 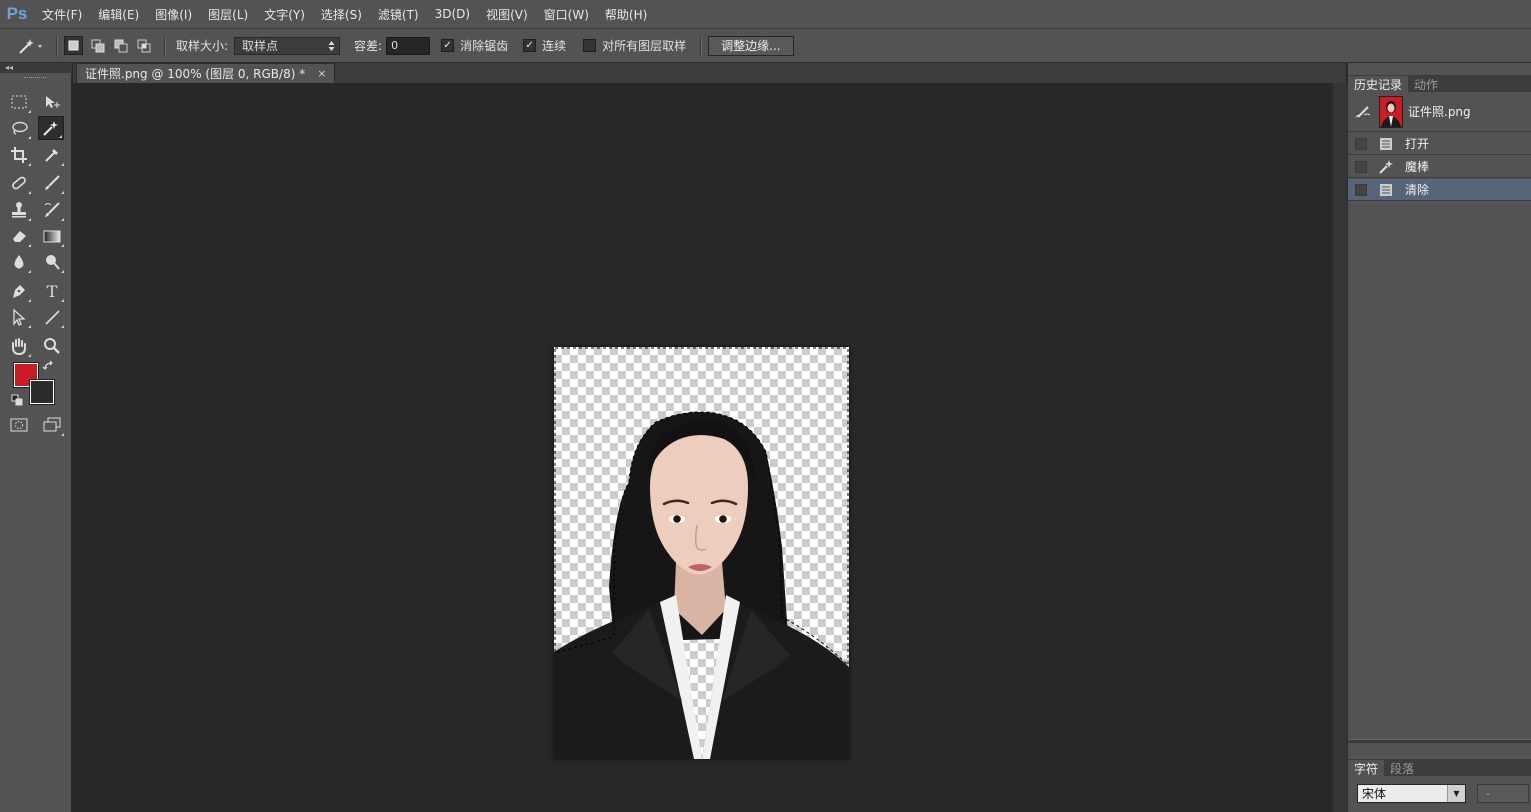 I want to click on drop-icon, so click(x=19, y=262).